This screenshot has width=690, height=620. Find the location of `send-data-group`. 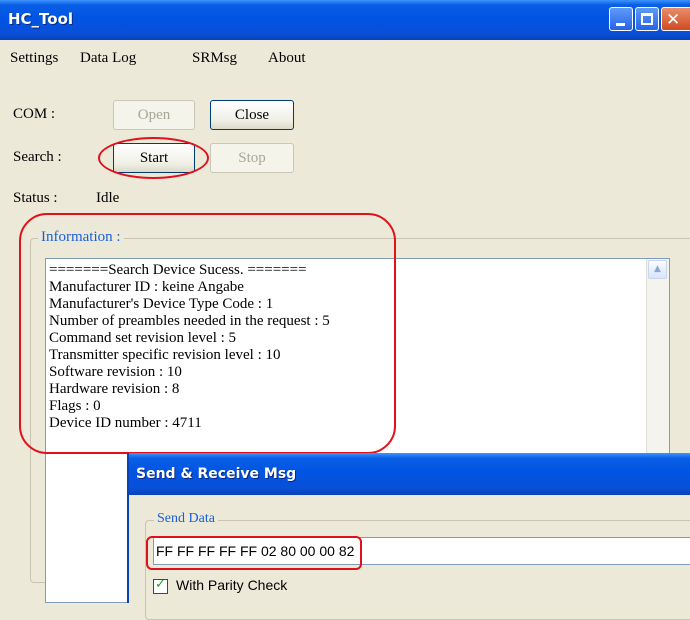

send-data-group is located at coordinates (417, 570).